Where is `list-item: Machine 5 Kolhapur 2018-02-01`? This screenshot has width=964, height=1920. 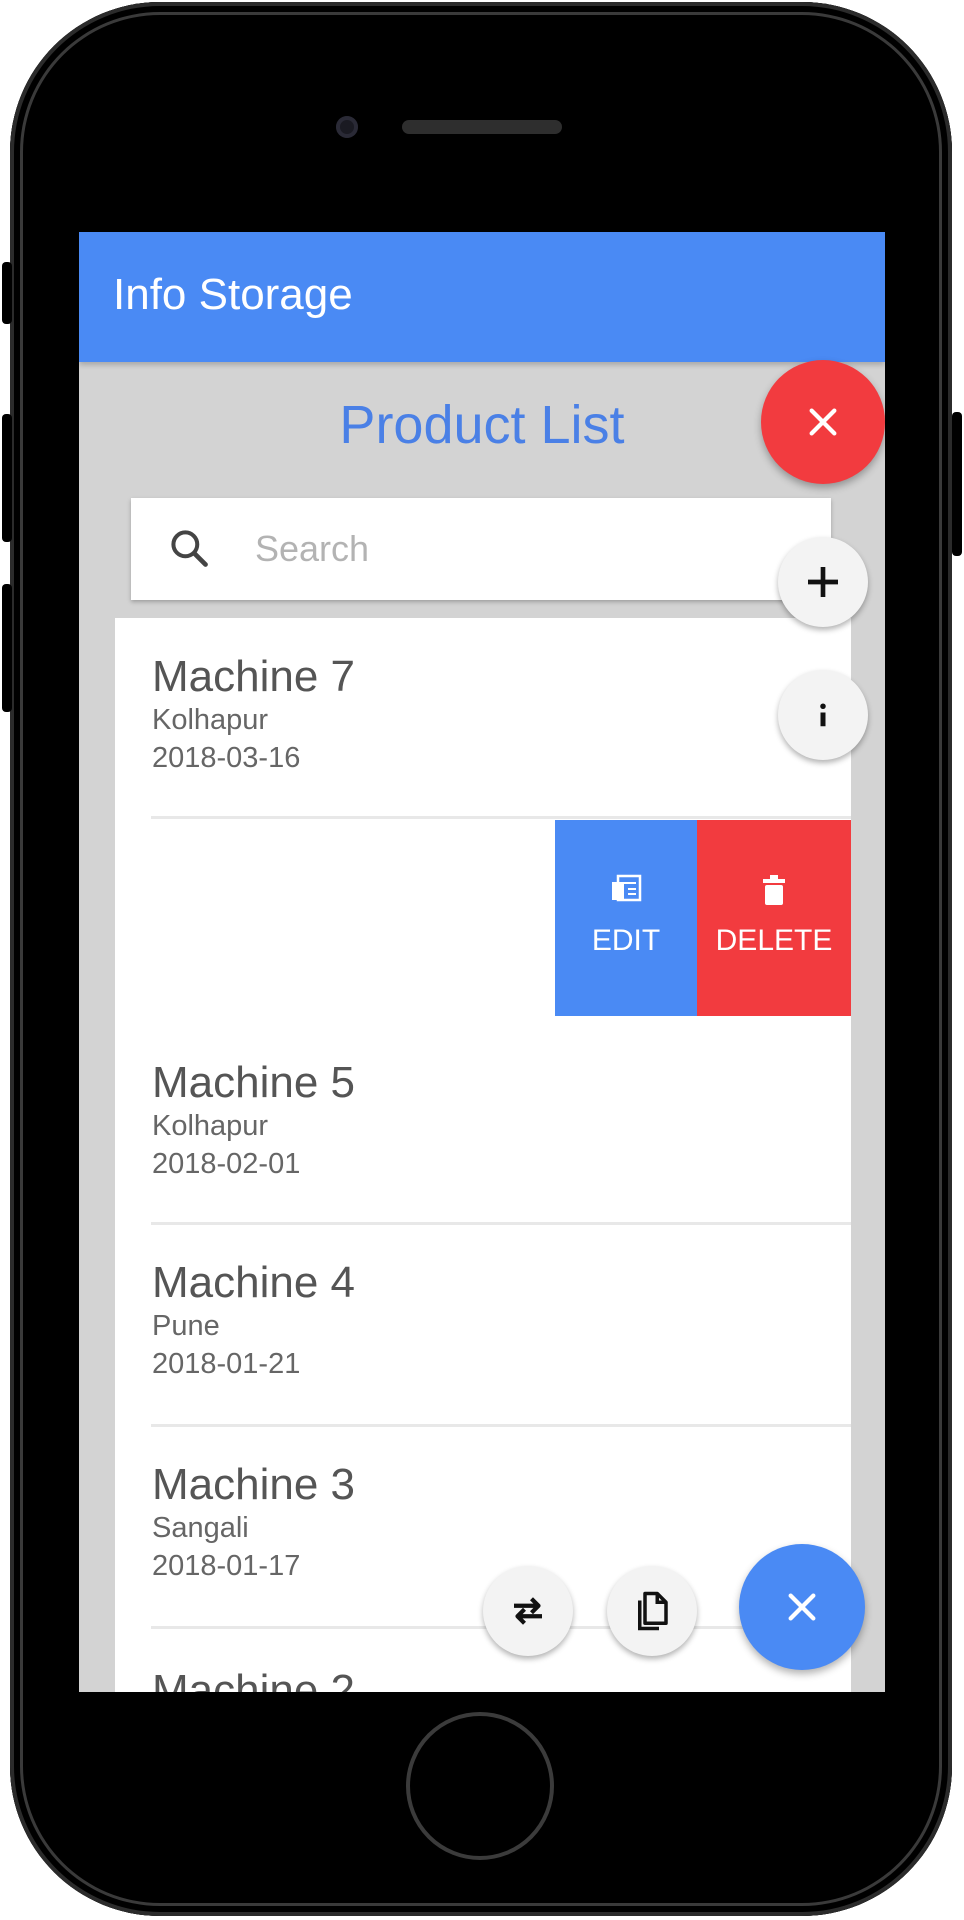 list-item: Machine 5 Kolhapur 2018-02-01 is located at coordinates (483, 1120).